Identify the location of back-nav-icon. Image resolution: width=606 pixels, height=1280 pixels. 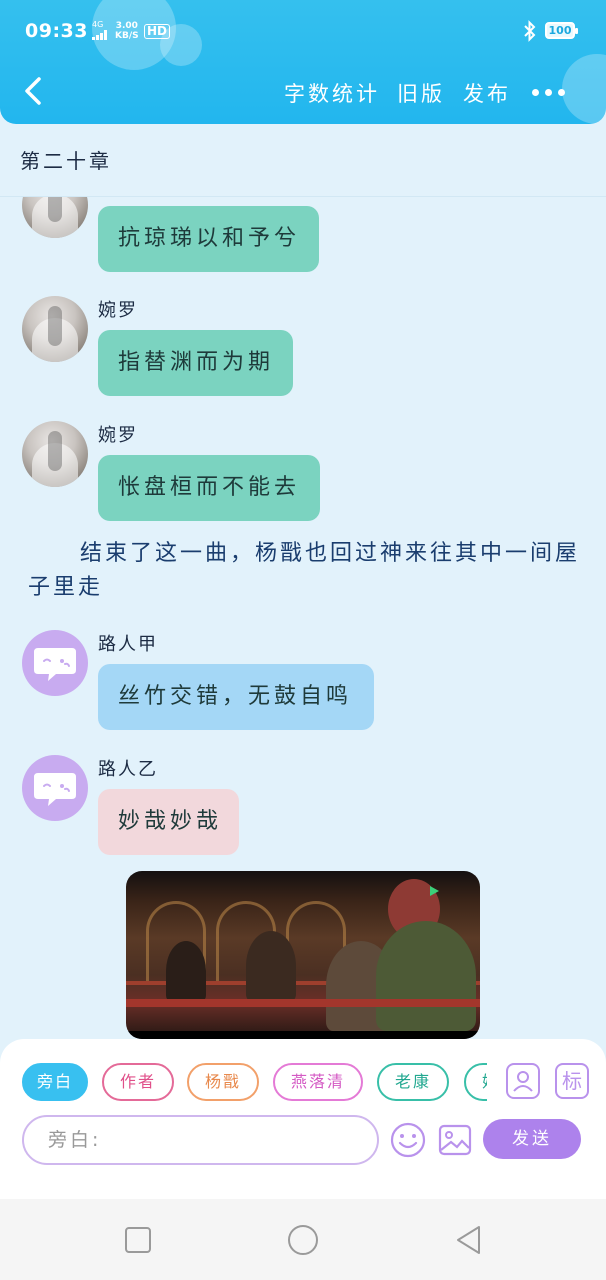
(469, 1240).